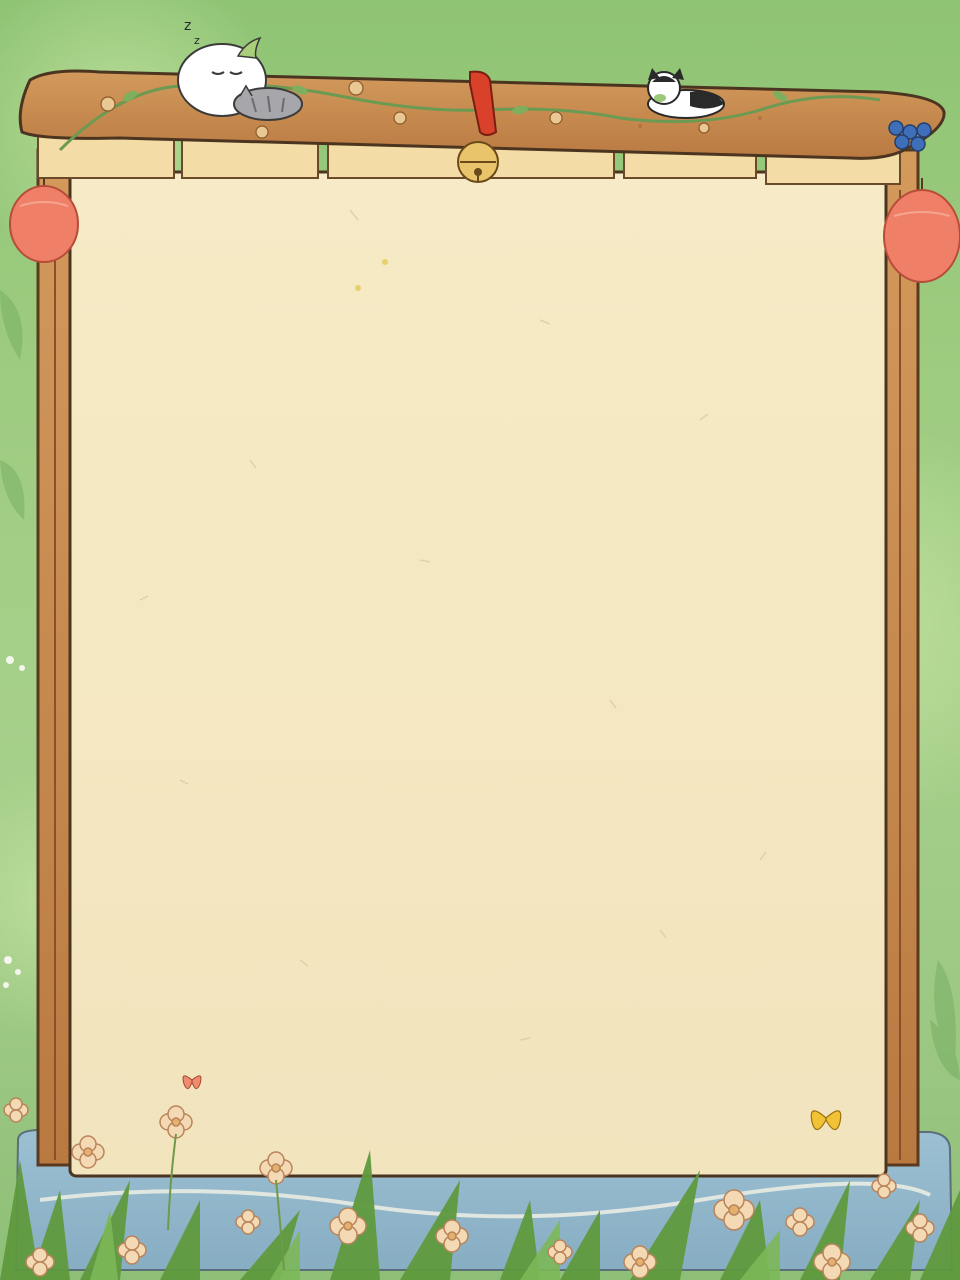 Image resolution: width=960 pixels, height=1280 pixels. What do you see at coordinates (240, 69) in the screenshot?
I see `cat-icon: z z` at bounding box center [240, 69].